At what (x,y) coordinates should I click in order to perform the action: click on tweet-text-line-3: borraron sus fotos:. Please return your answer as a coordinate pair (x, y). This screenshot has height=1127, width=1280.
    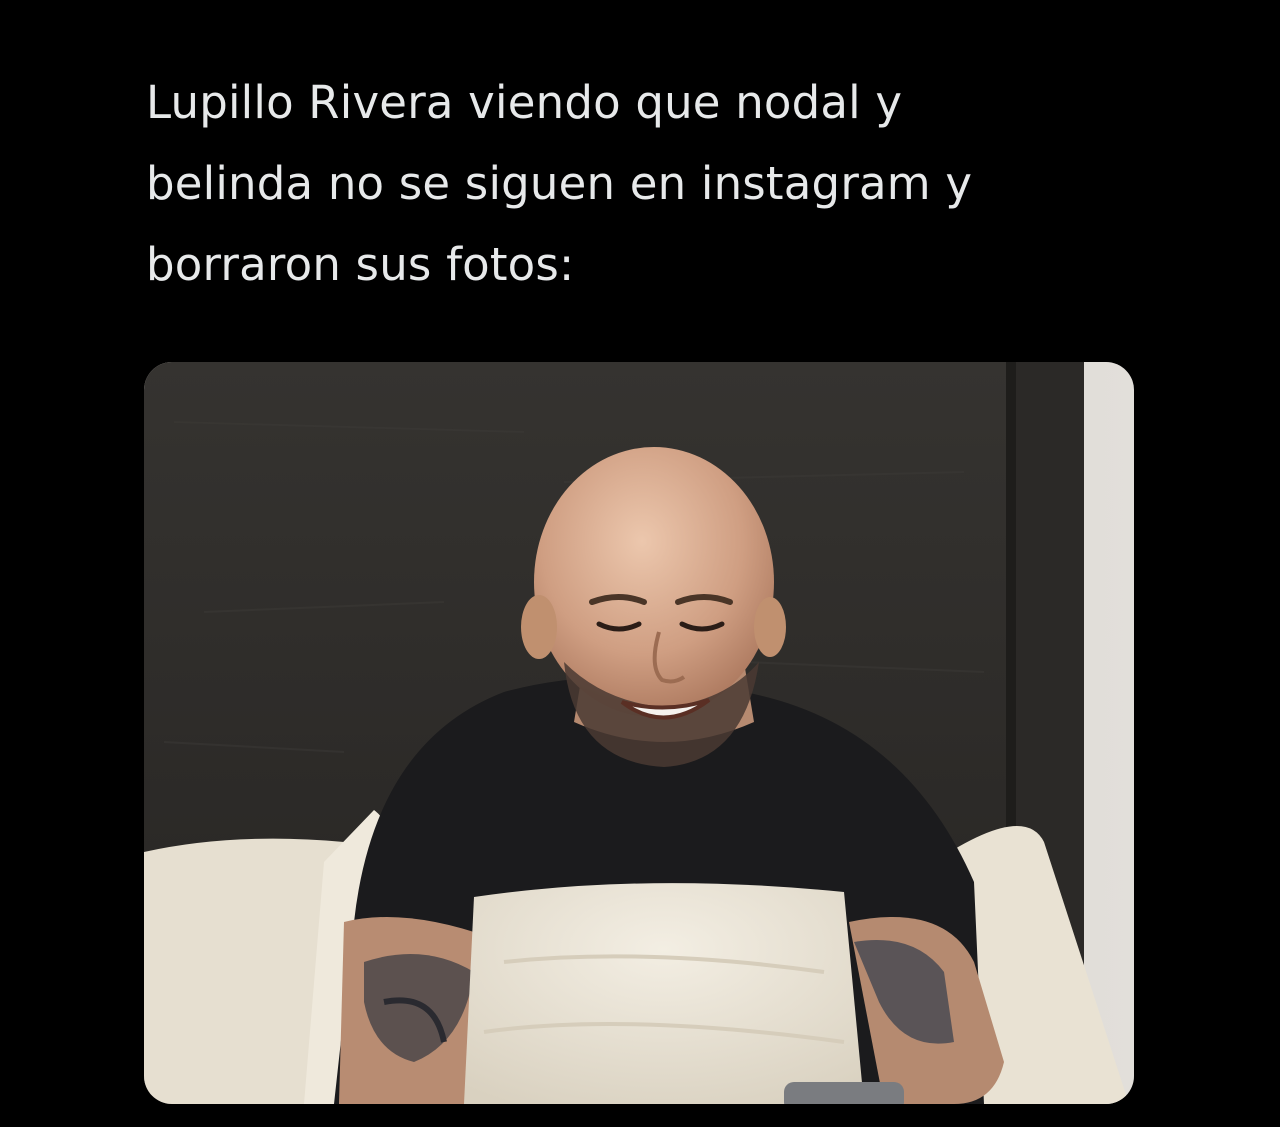
    Looking at the image, I should click on (360, 264).